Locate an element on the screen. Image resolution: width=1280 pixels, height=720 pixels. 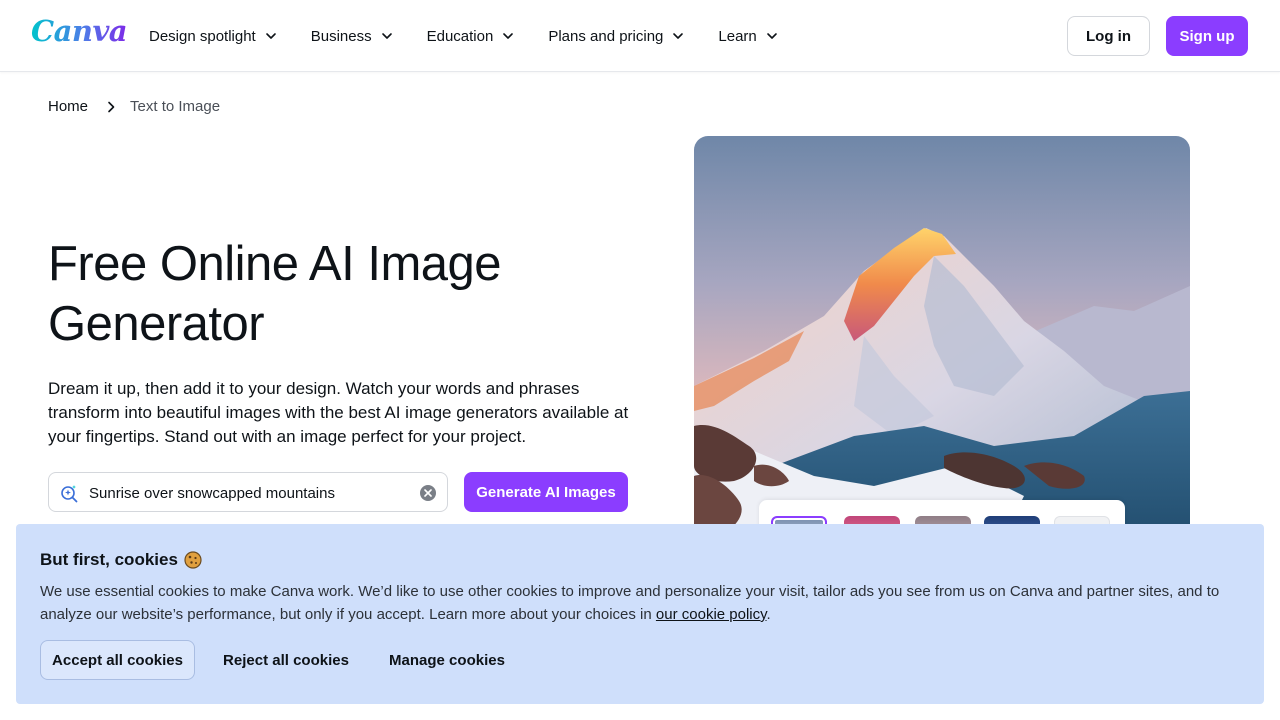
accept-all-cookies-button: Accept all cookies is located at coordinates (117, 660).